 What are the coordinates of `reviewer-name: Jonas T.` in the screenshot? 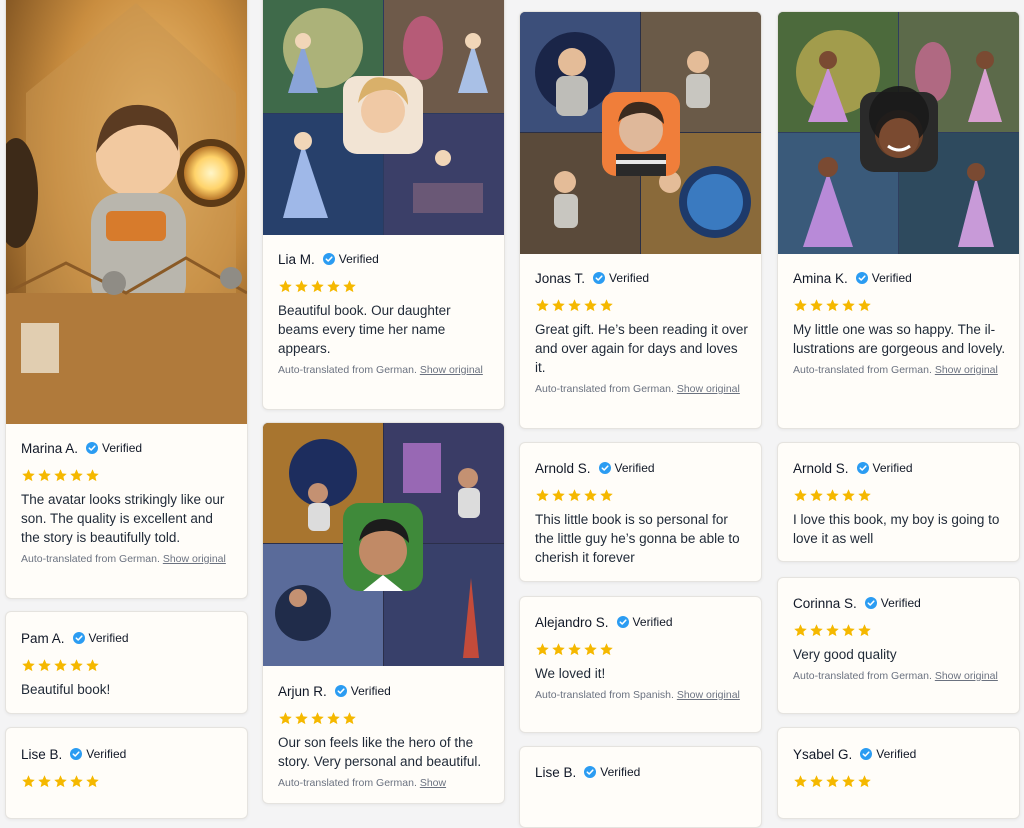 It's located at (560, 278).